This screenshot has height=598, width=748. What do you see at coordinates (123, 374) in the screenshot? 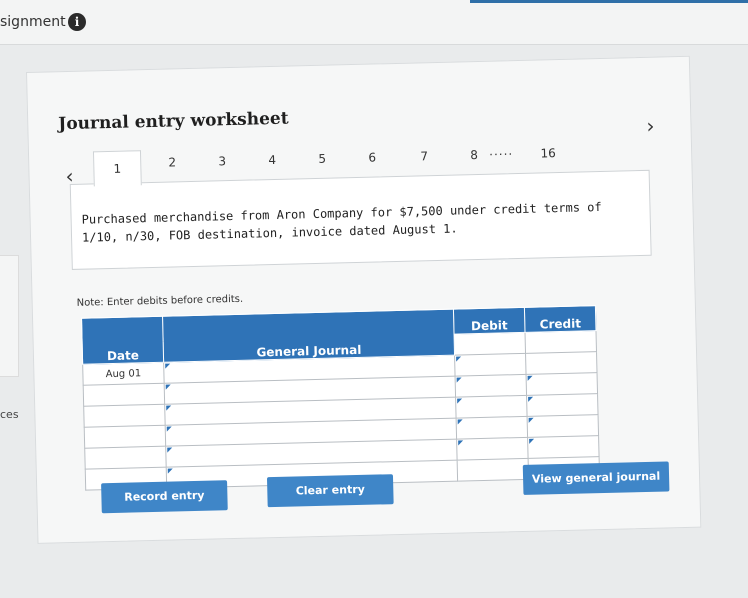
I see `date-cell: Aug 01` at bounding box center [123, 374].